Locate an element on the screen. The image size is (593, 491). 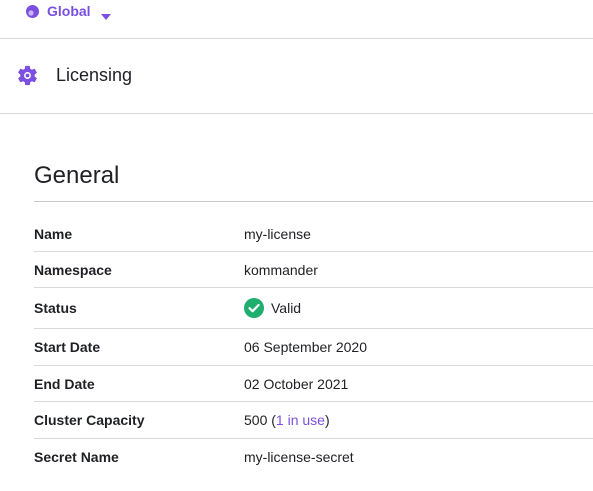
header-divider is located at coordinates (296, 113).